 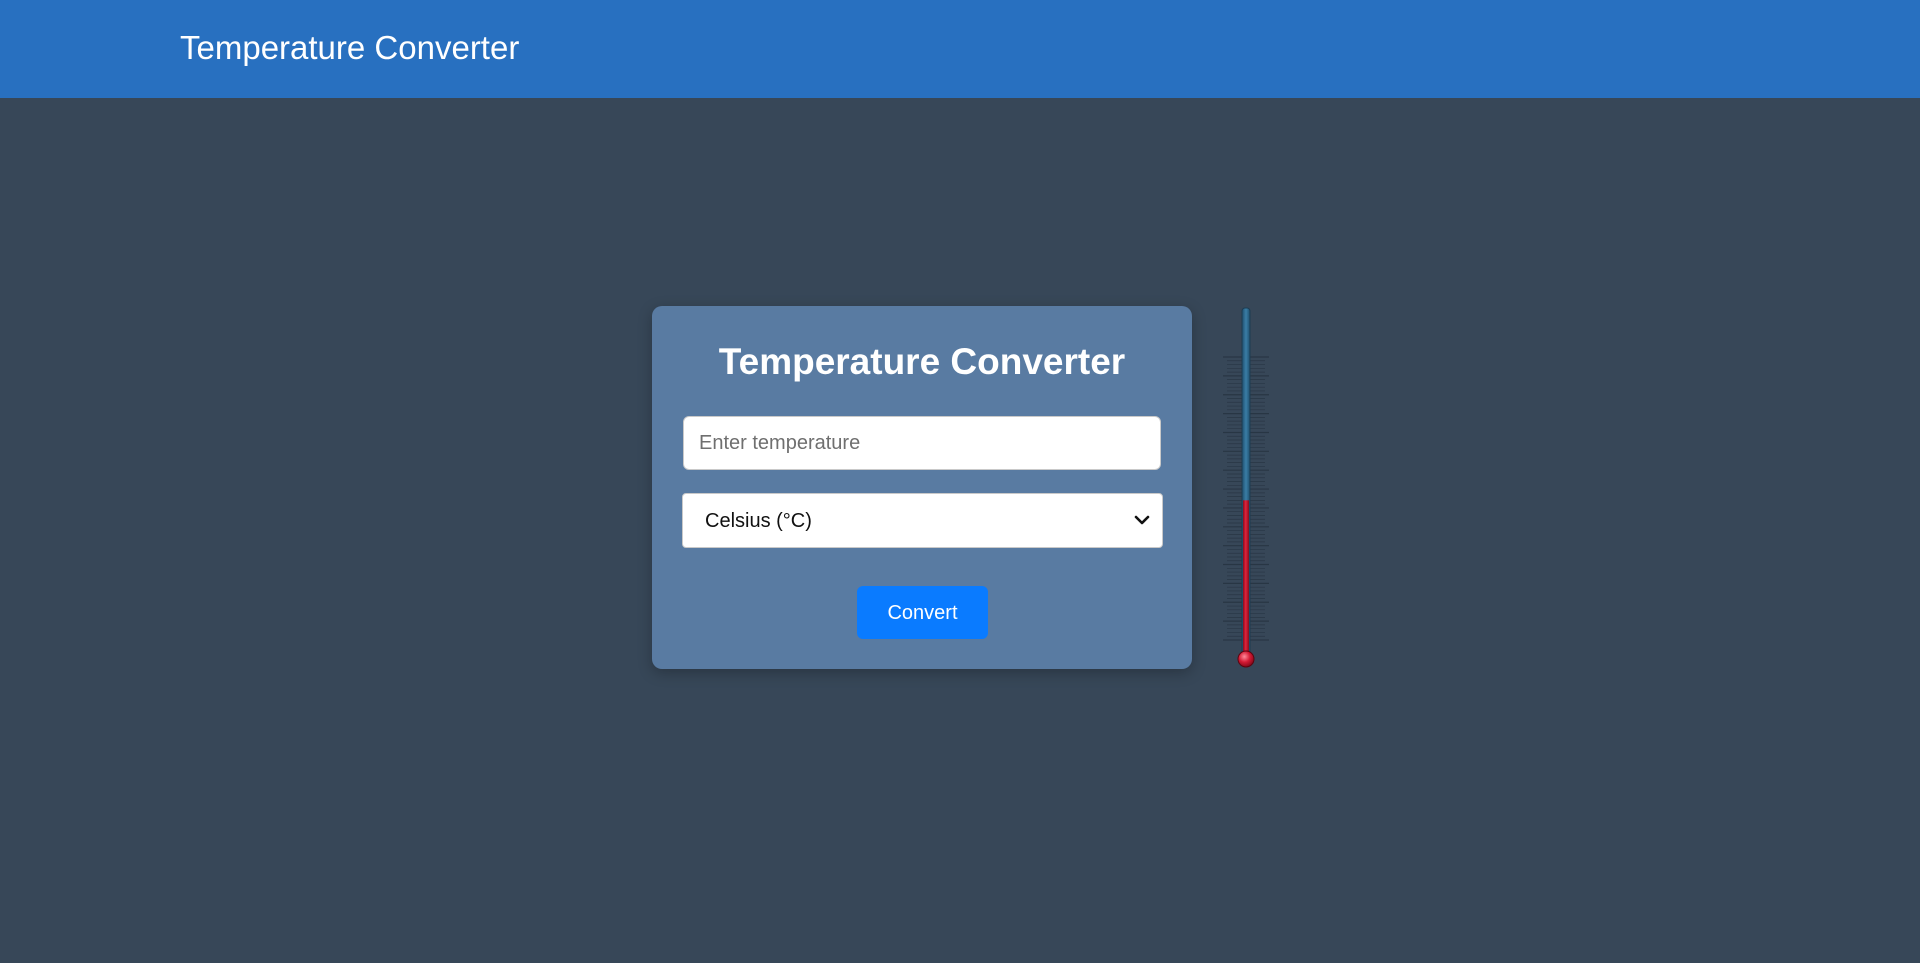 I want to click on convert-button: Convert, so click(x=922, y=612).